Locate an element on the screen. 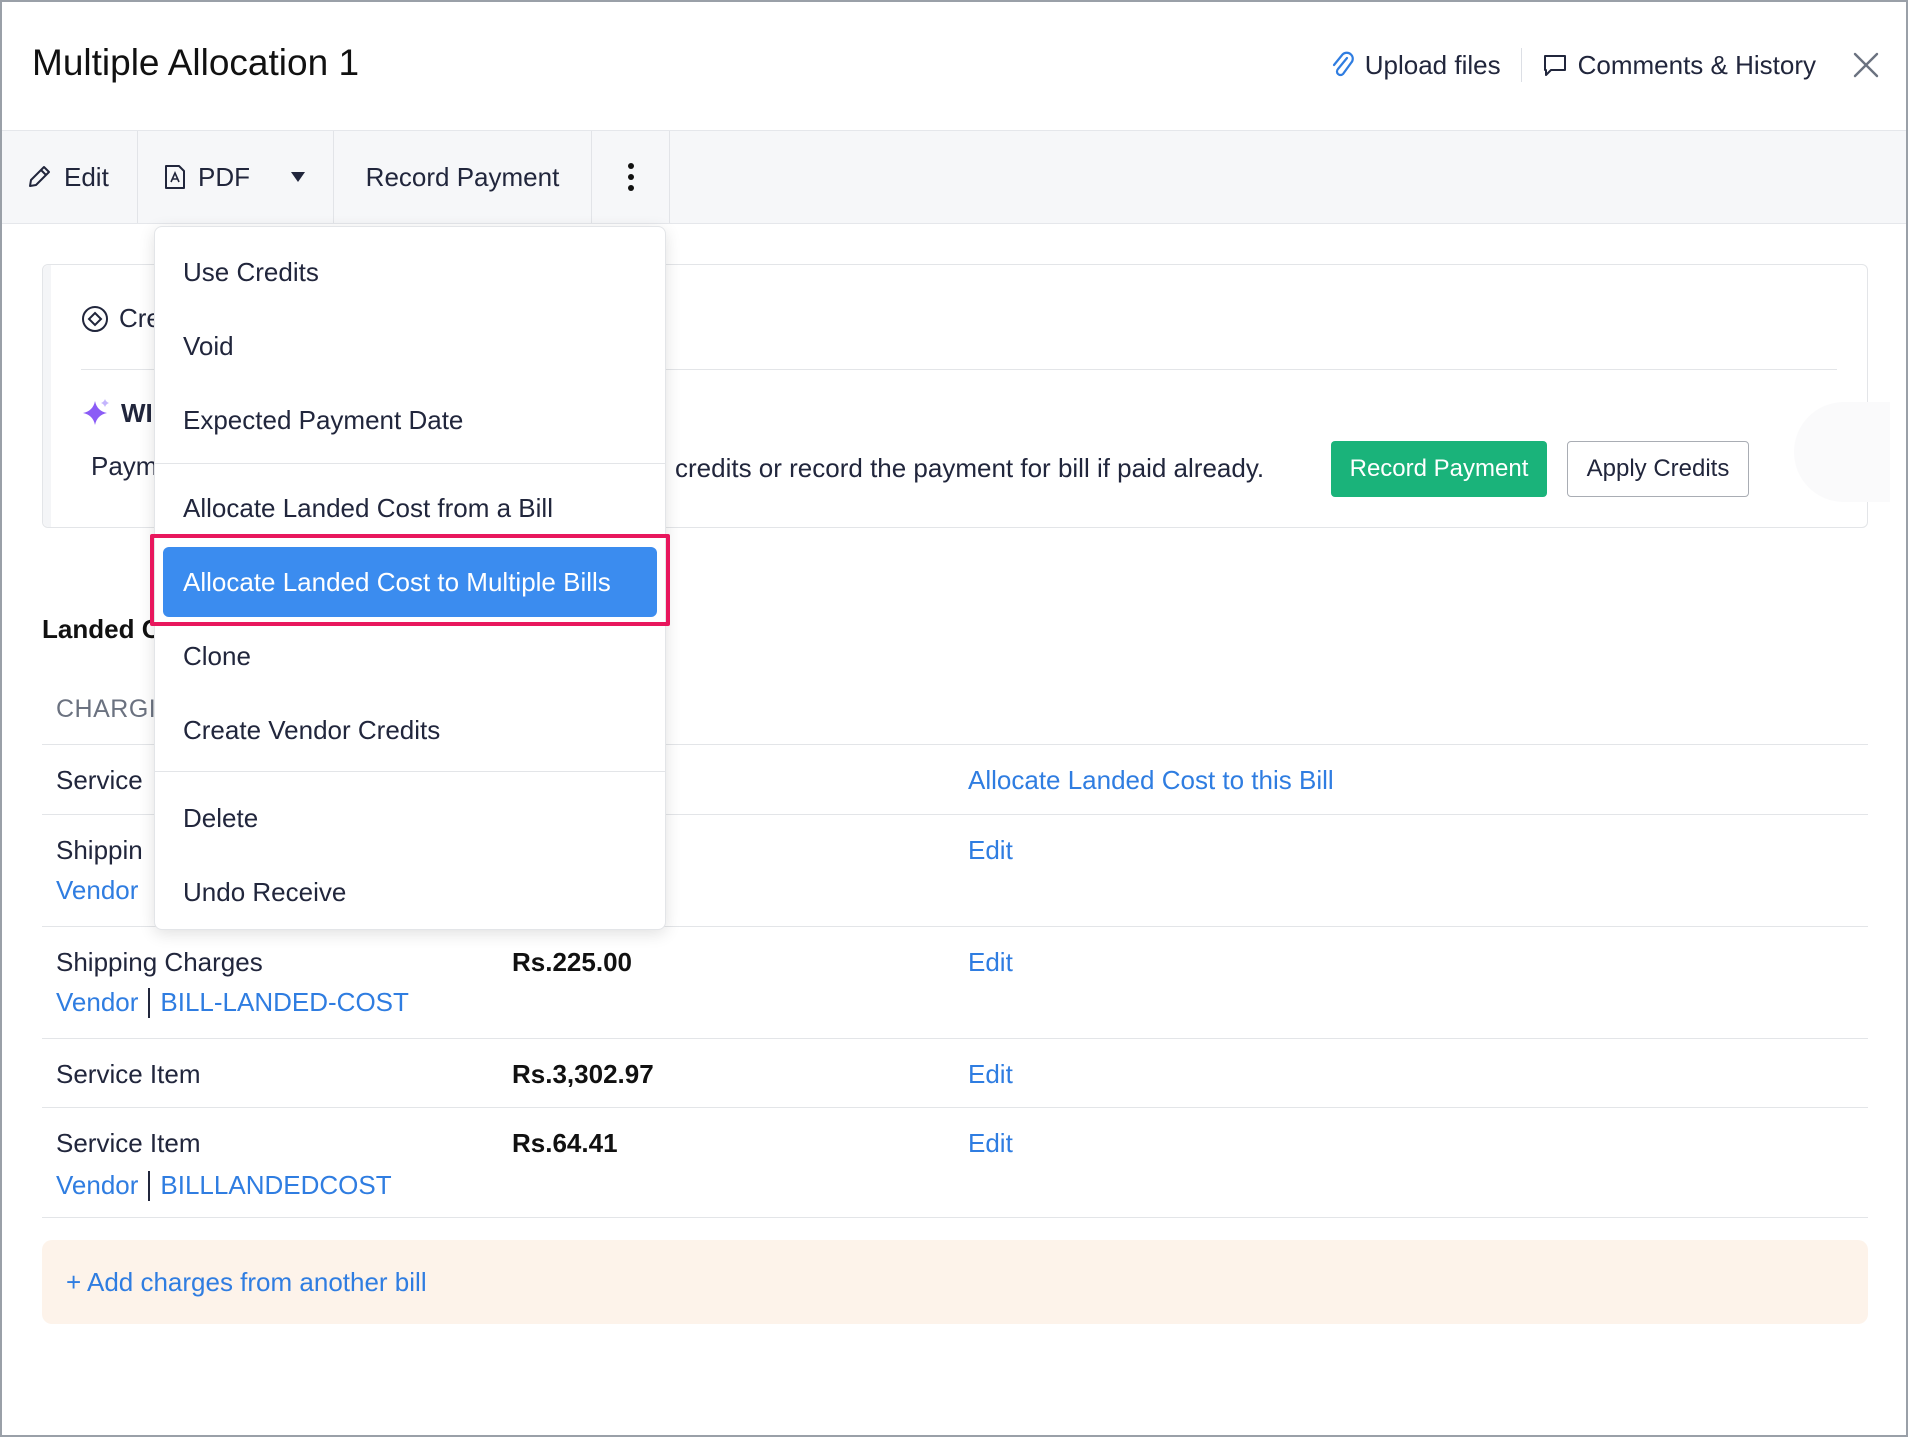 The width and height of the screenshot is (1908, 1437). vertical-dots-icon is located at coordinates (631, 177).